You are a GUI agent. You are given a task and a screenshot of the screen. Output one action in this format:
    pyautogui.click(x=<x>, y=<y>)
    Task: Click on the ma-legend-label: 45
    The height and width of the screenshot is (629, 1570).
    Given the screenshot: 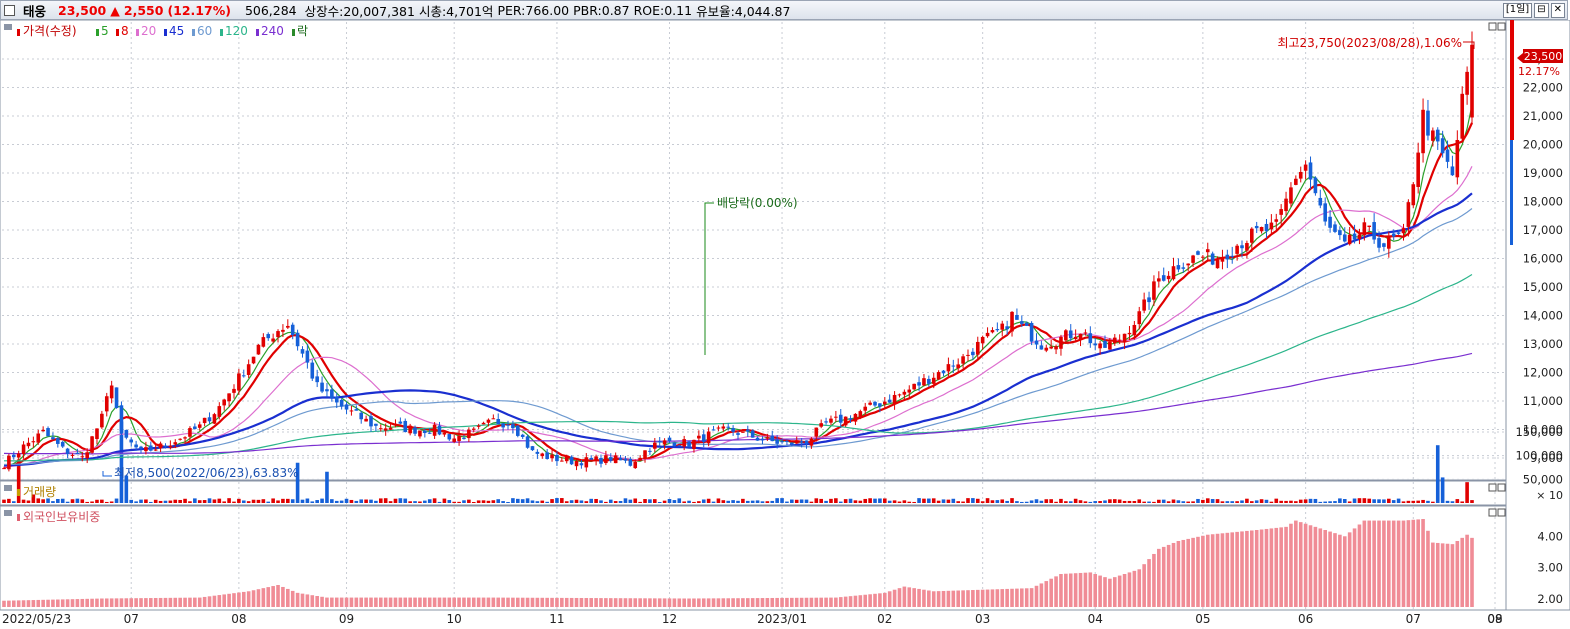 What is the action you would take?
    pyautogui.click(x=176, y=31)
    